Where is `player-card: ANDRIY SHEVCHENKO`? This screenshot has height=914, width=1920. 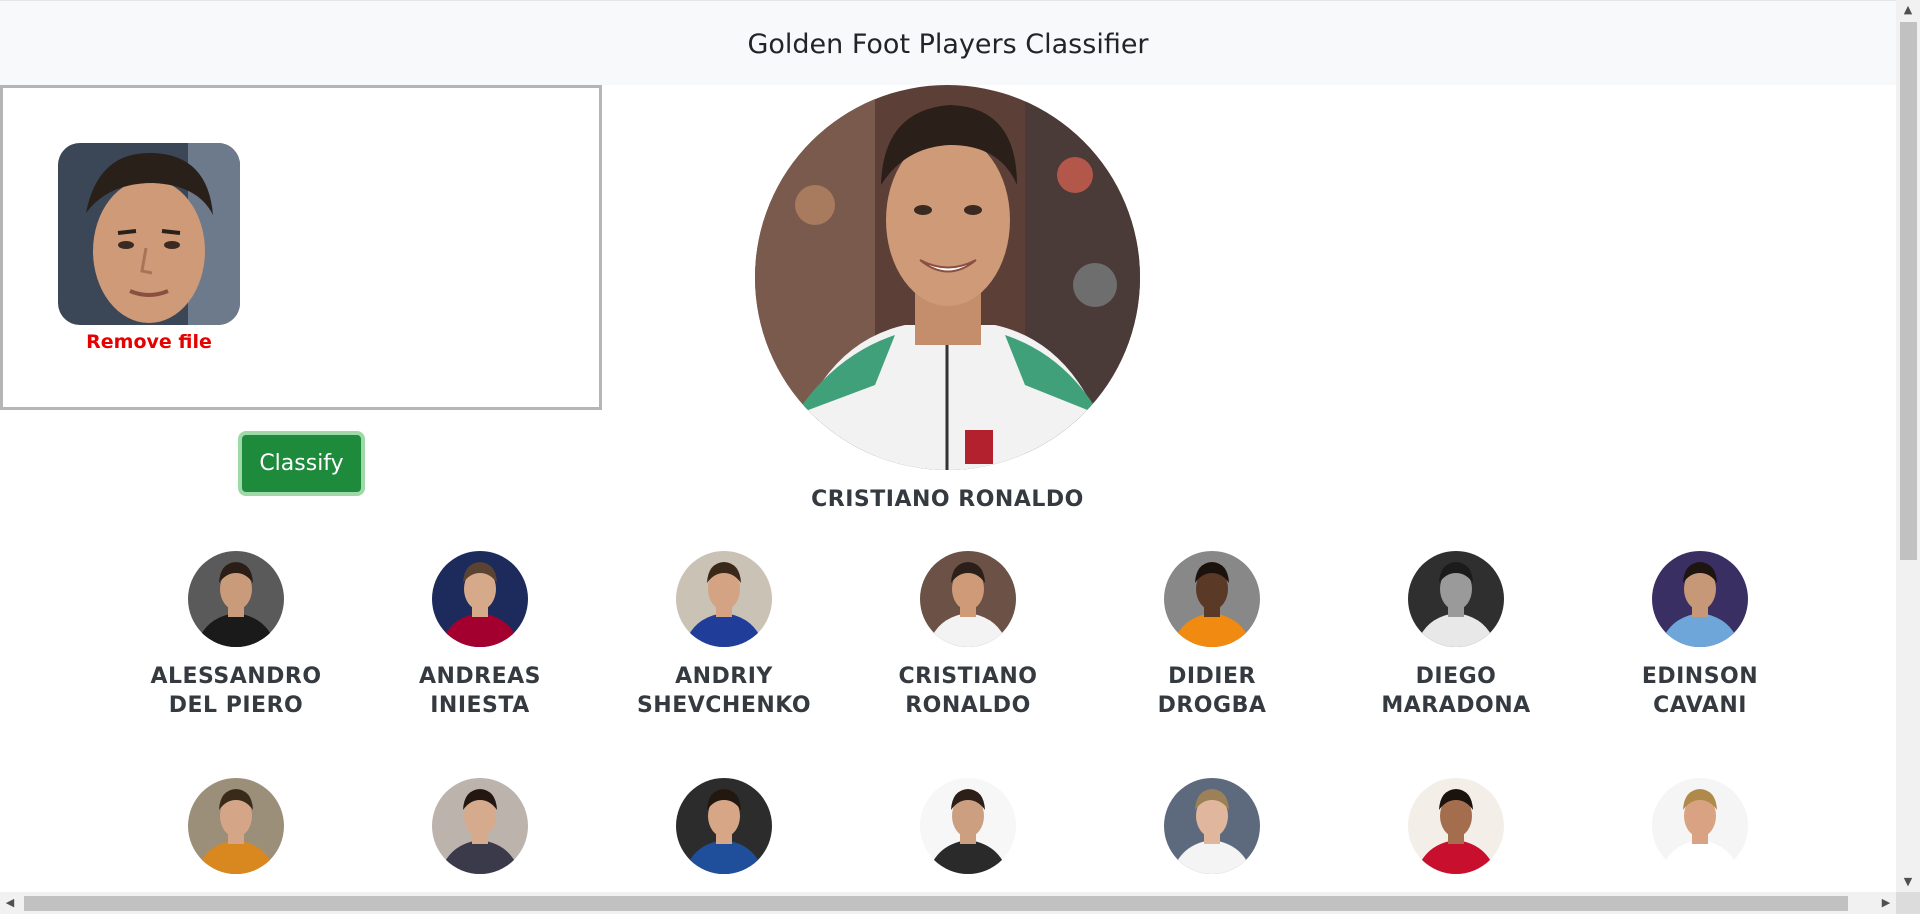
player-card: ANDRIY SHEVCHENKO is located at coordinates (724, 635).